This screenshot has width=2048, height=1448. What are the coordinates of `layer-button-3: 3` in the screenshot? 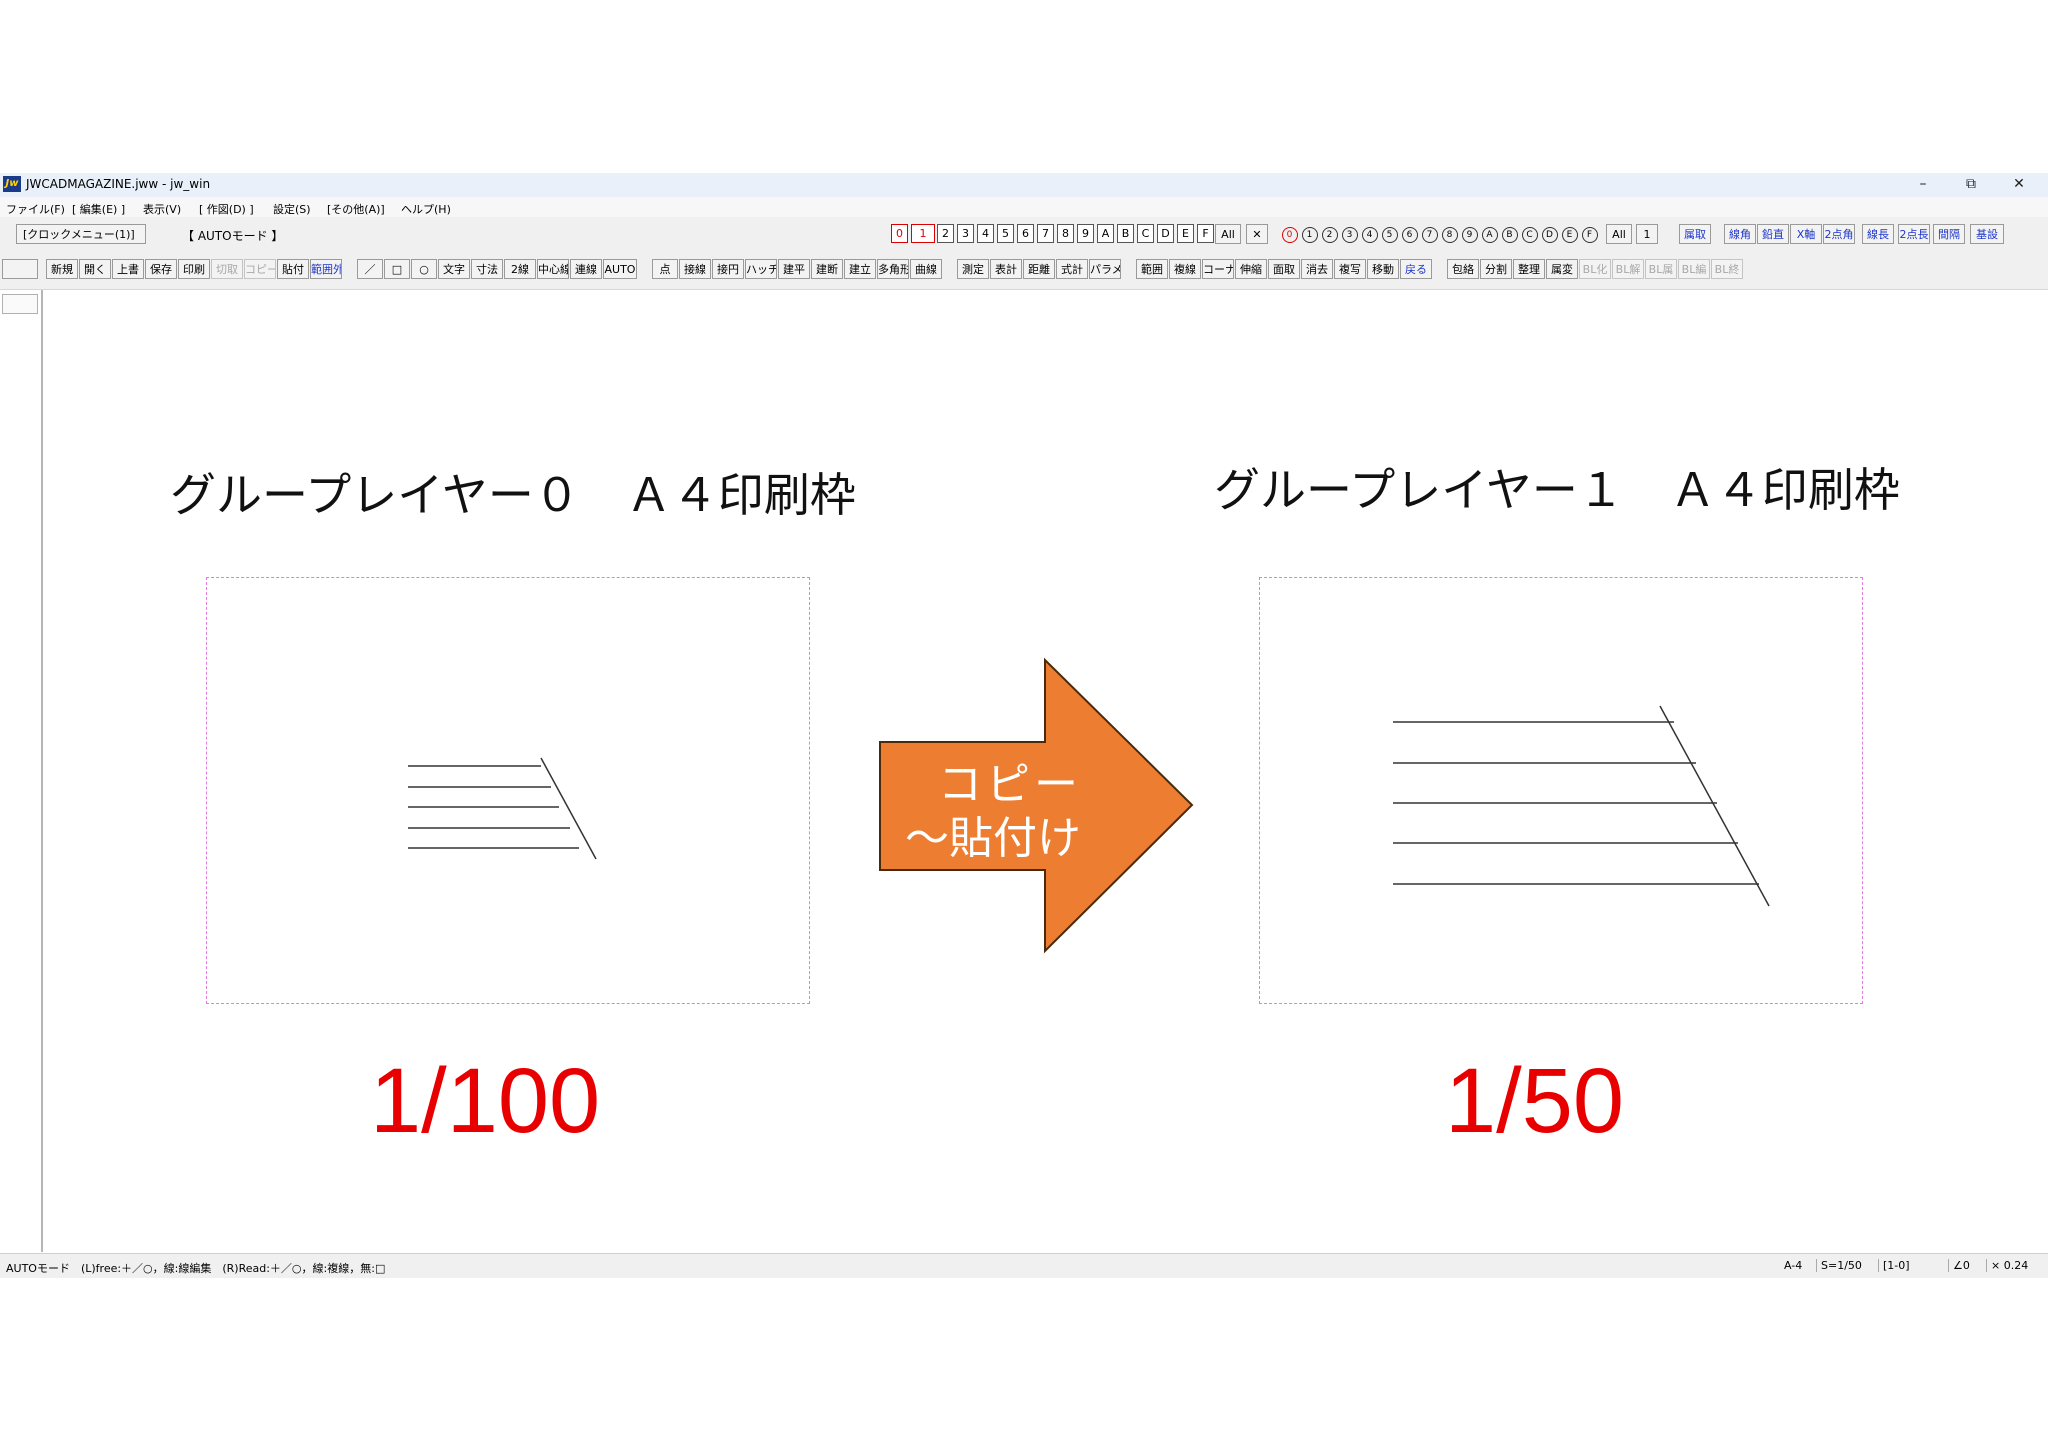 It's located at (965, 233).